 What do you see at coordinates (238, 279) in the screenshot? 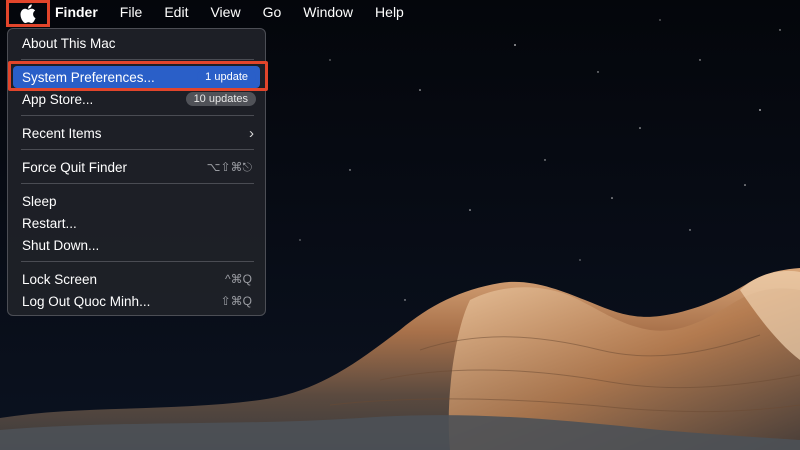
I see `keyboard-shortcut: ^⌘Q` at bounding box center [238, 279].